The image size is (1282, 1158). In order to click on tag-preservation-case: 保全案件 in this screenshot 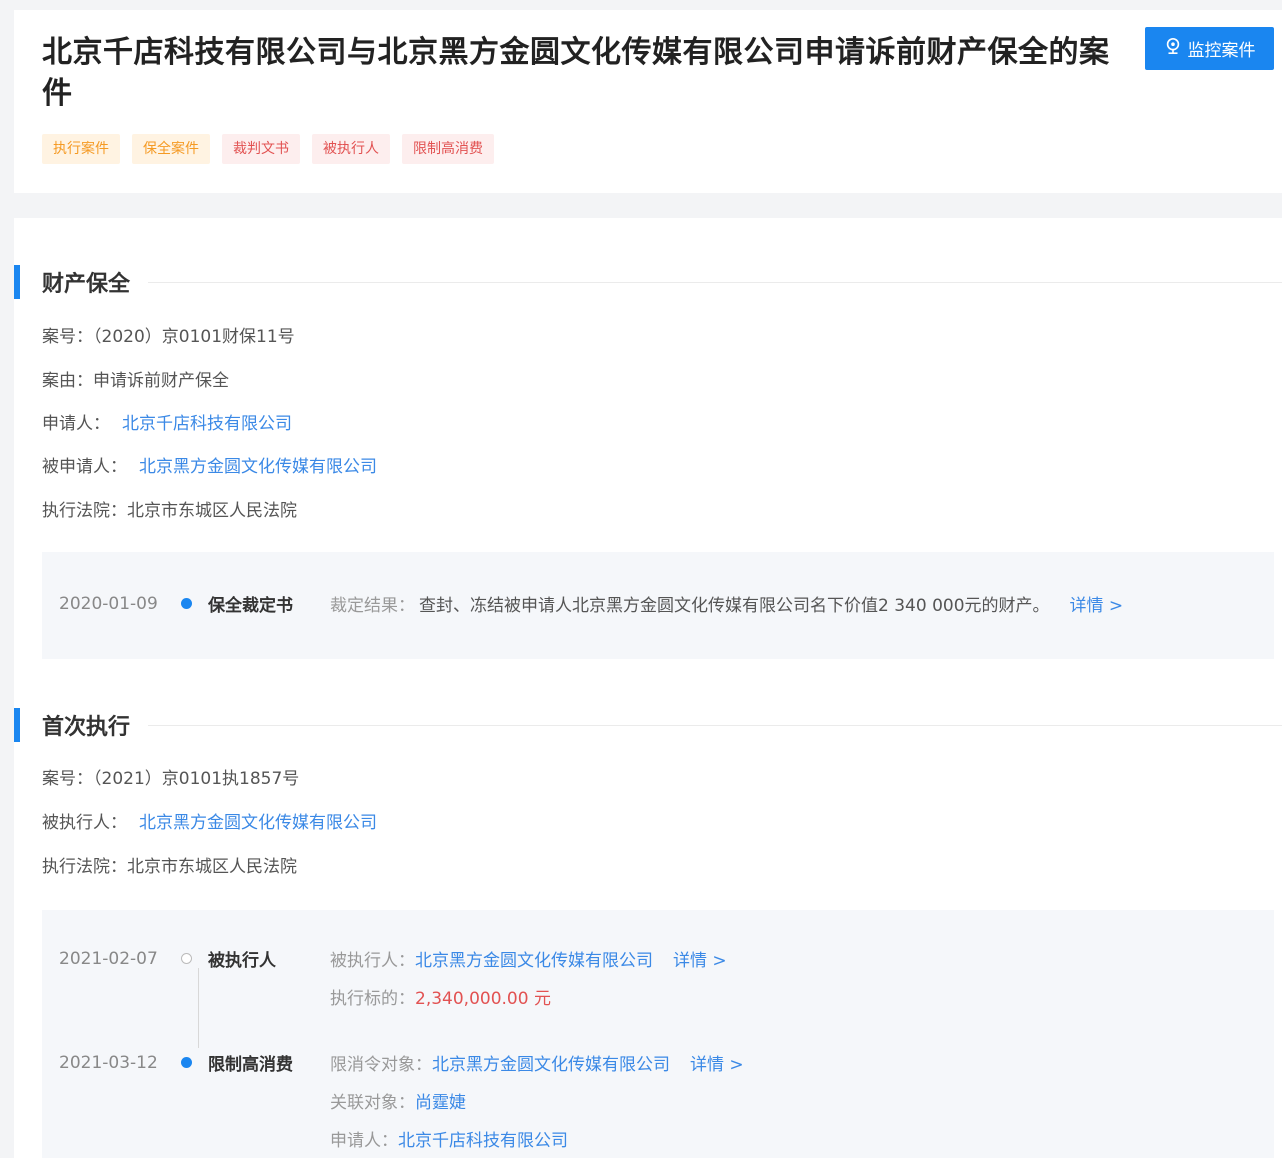, I will do `click(171, 149)`.